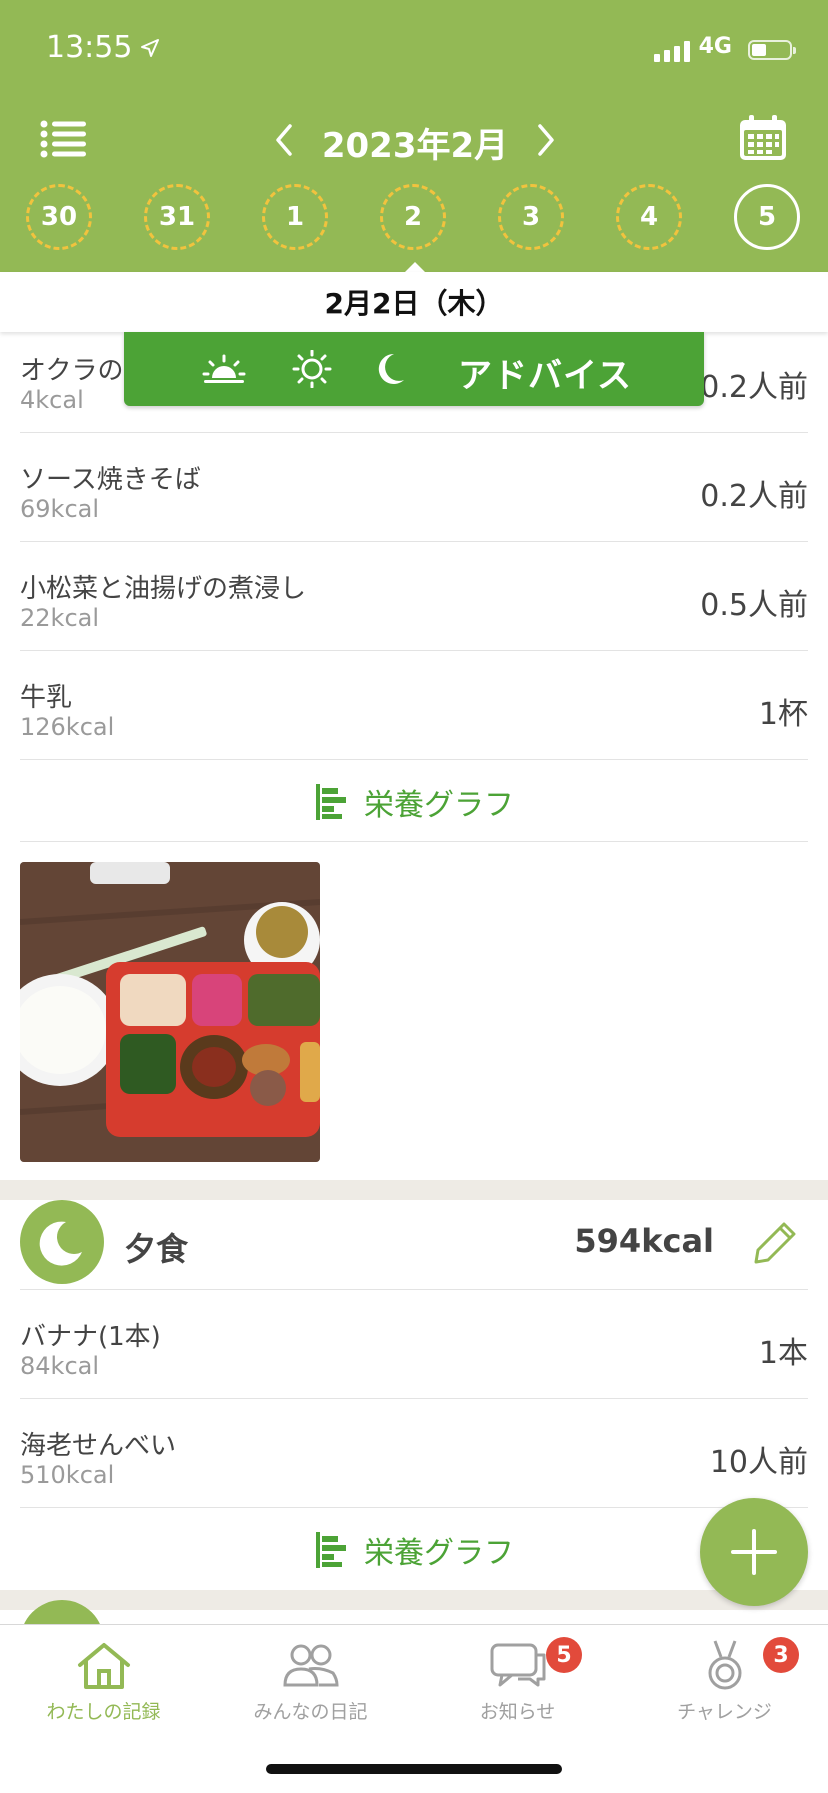 The image size is (828, 1793). What do you see at coordinates (649, 217) in the screenshot?
I see `day-4: 4` at bounding box center [649, 217].